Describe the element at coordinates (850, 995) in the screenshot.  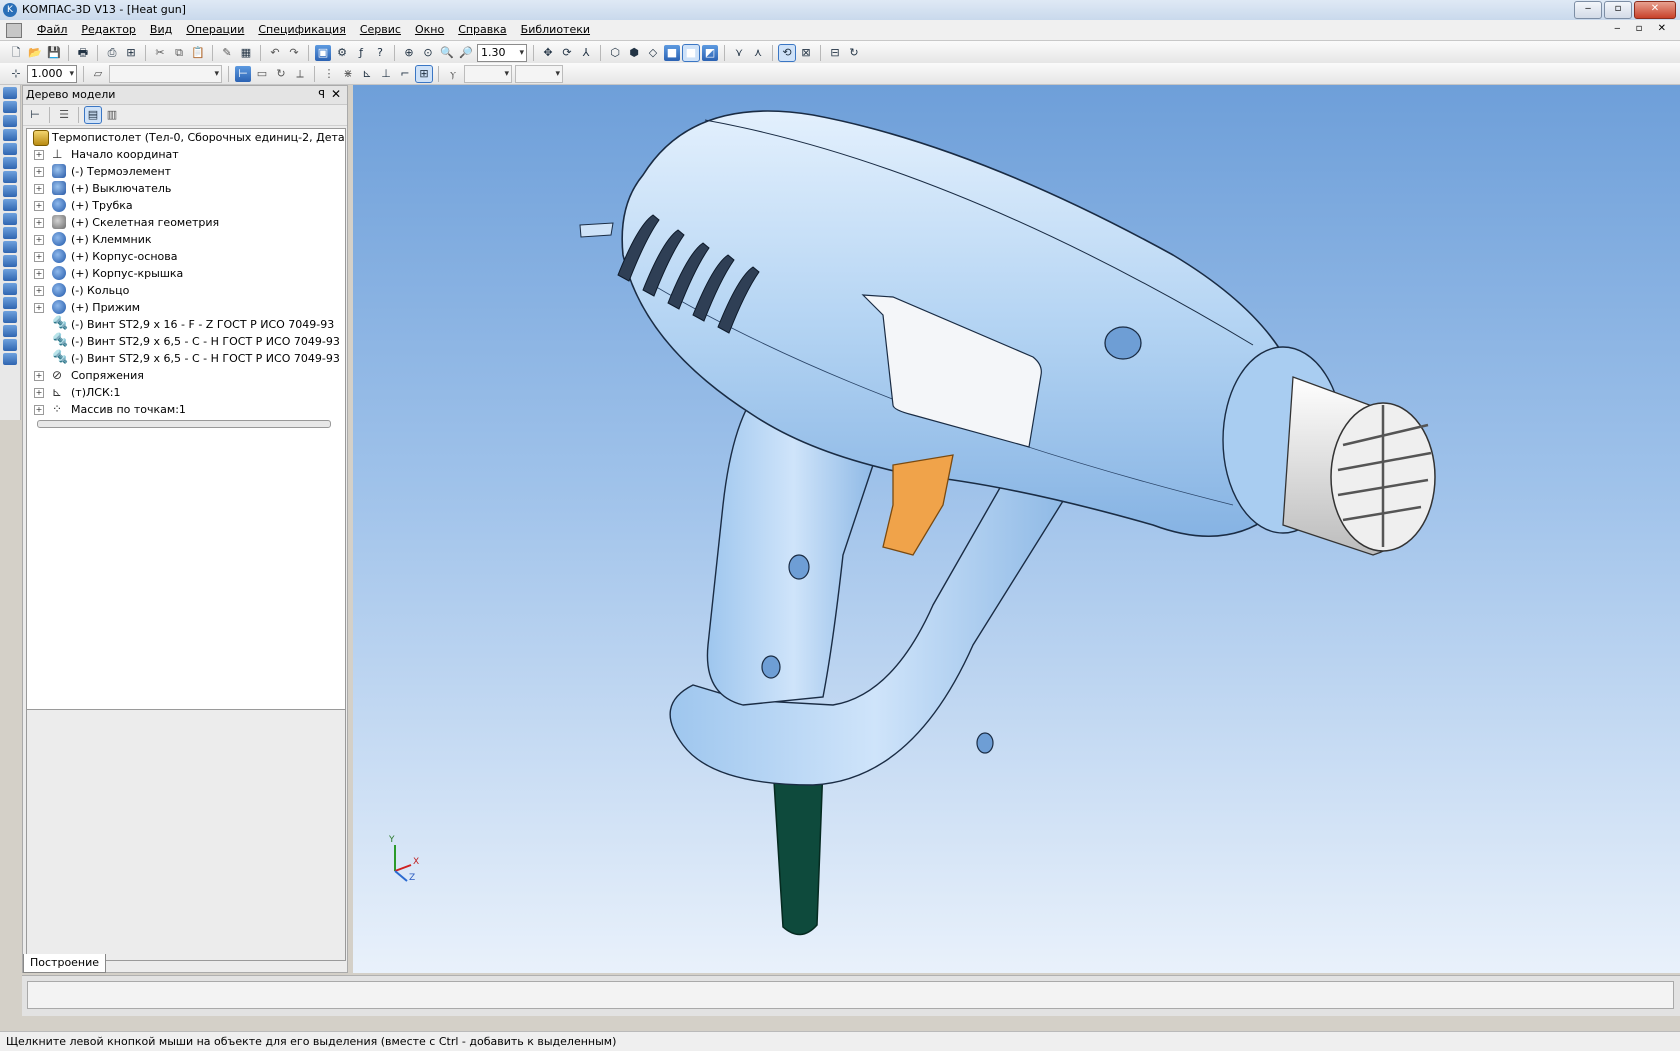
I see `properties-field` at that location.